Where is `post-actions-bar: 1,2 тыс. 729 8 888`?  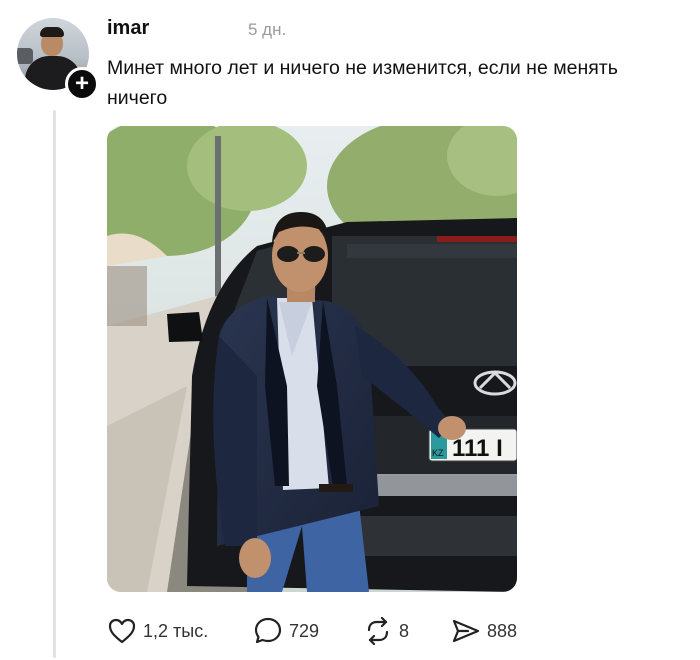
post-actions-bar: 1,2 тыс. 729 8 888 is located at coordinates (387, 631).